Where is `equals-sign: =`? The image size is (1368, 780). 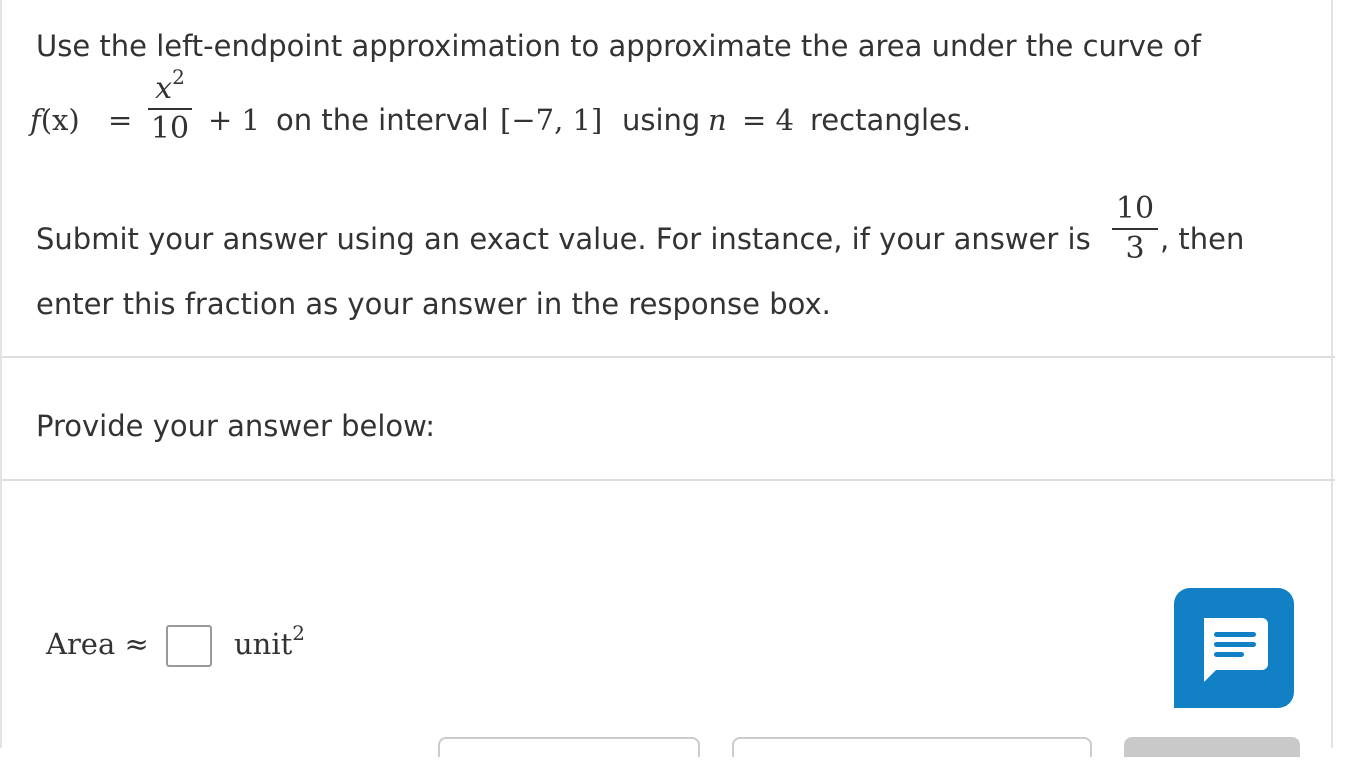 equals-sign: = is located at coordinates (120, 120).